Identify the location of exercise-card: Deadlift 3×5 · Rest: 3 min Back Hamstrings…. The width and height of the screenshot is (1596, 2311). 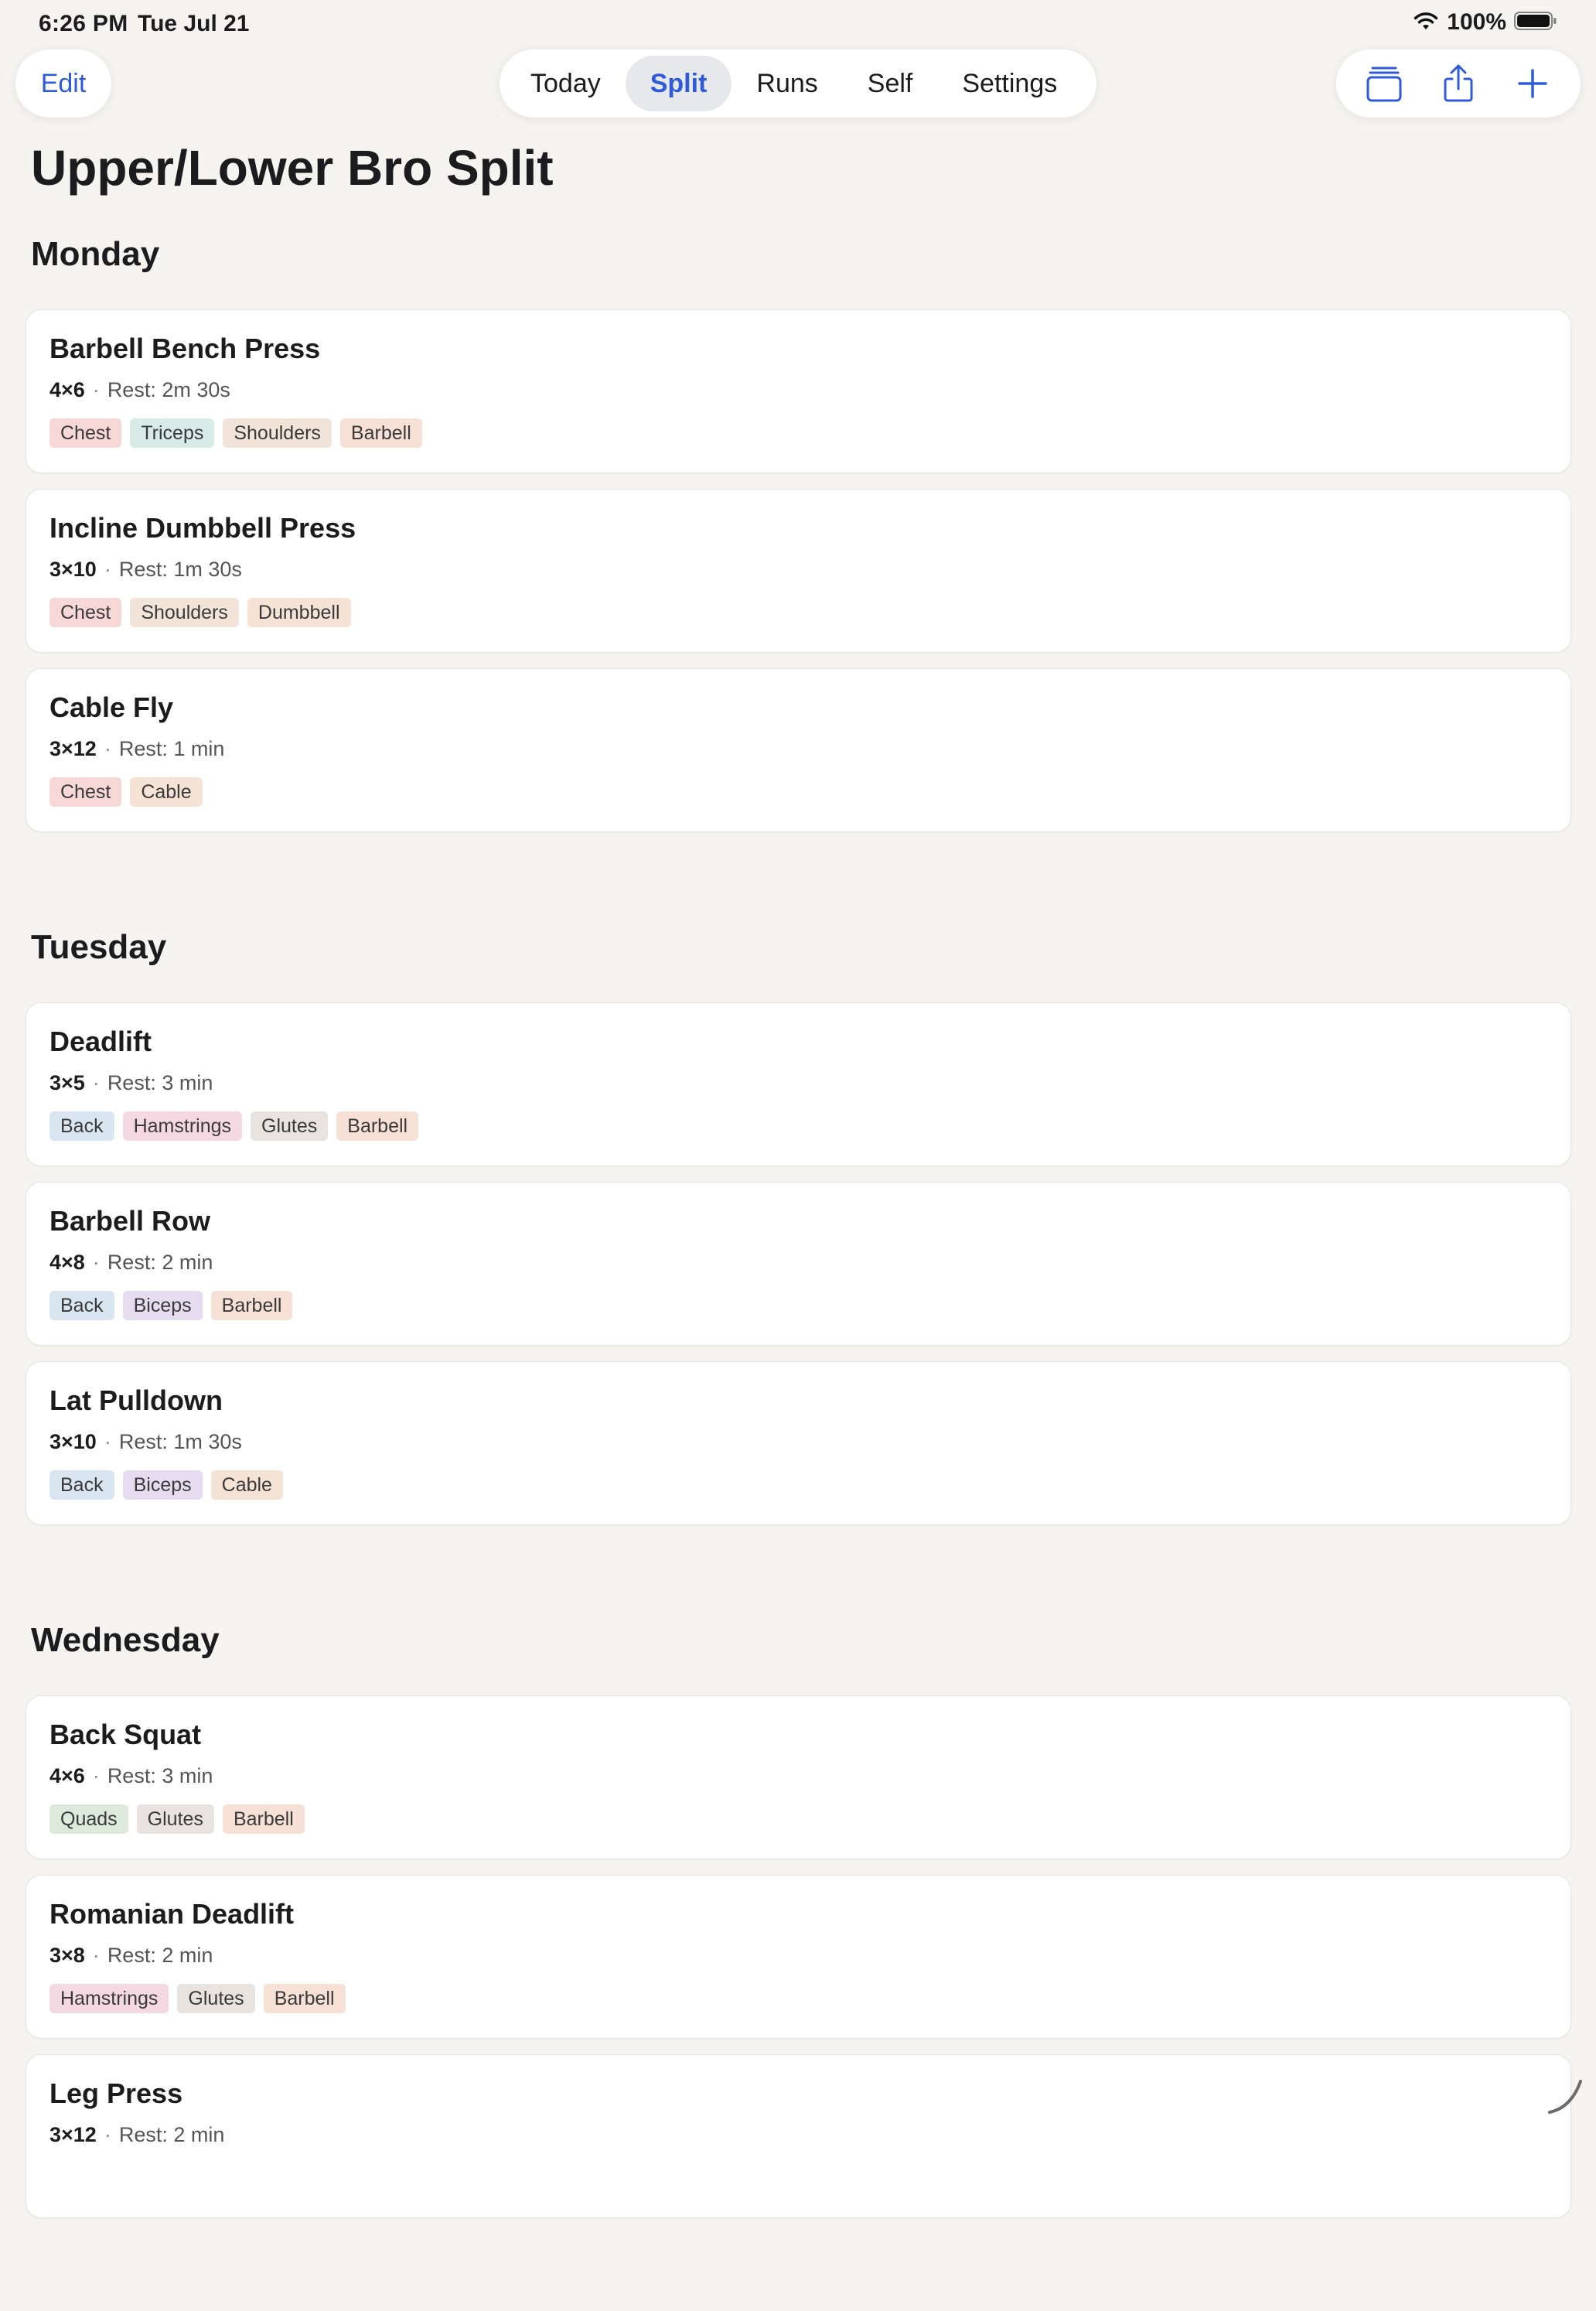
(798, 1084).